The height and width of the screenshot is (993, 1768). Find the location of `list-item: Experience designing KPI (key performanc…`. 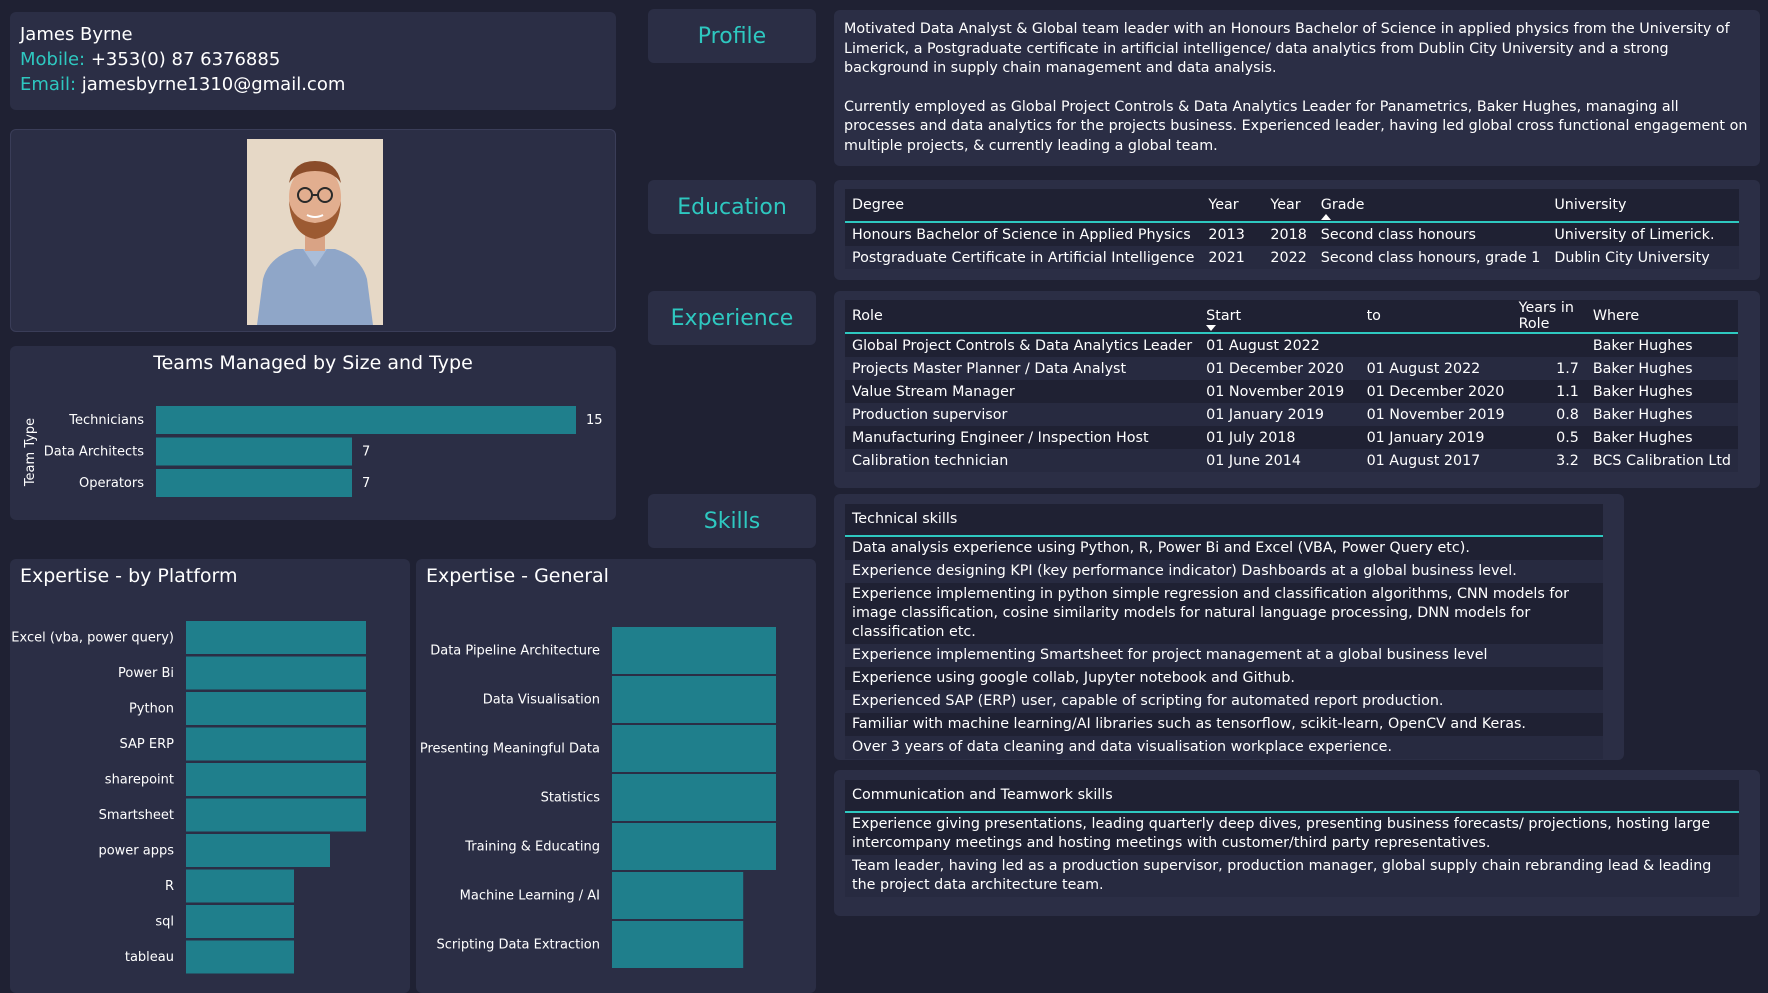

list-item: Experience designing KPI (key performanc… is located at coordinates (1224, 571).